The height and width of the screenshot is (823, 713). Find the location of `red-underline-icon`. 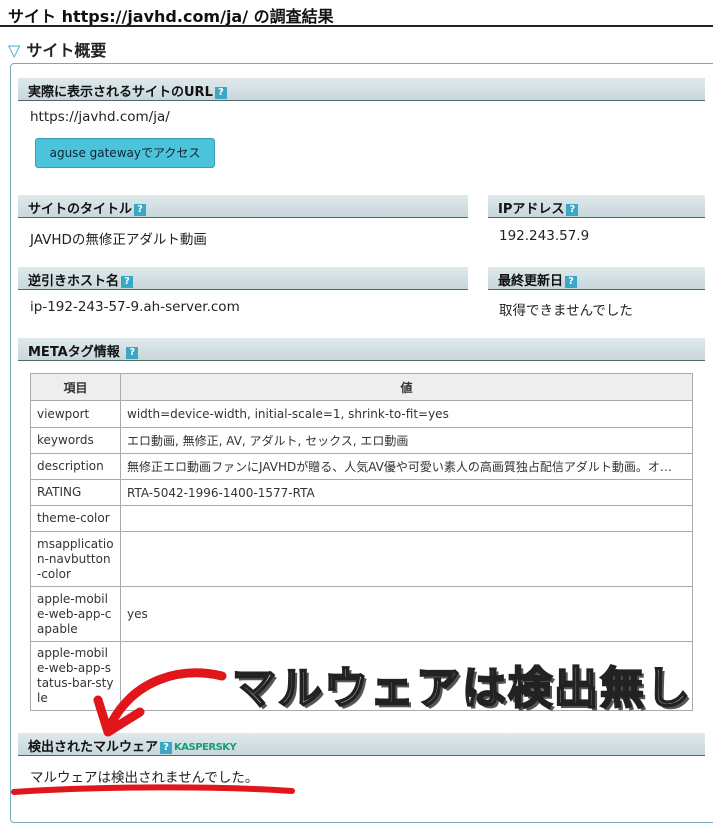

red-underline-icon is located at coordinates (153, 789).